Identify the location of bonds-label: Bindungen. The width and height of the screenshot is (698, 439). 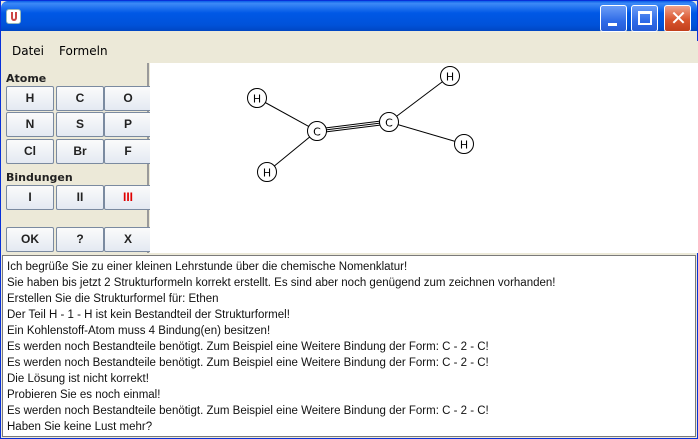
(39, 177).